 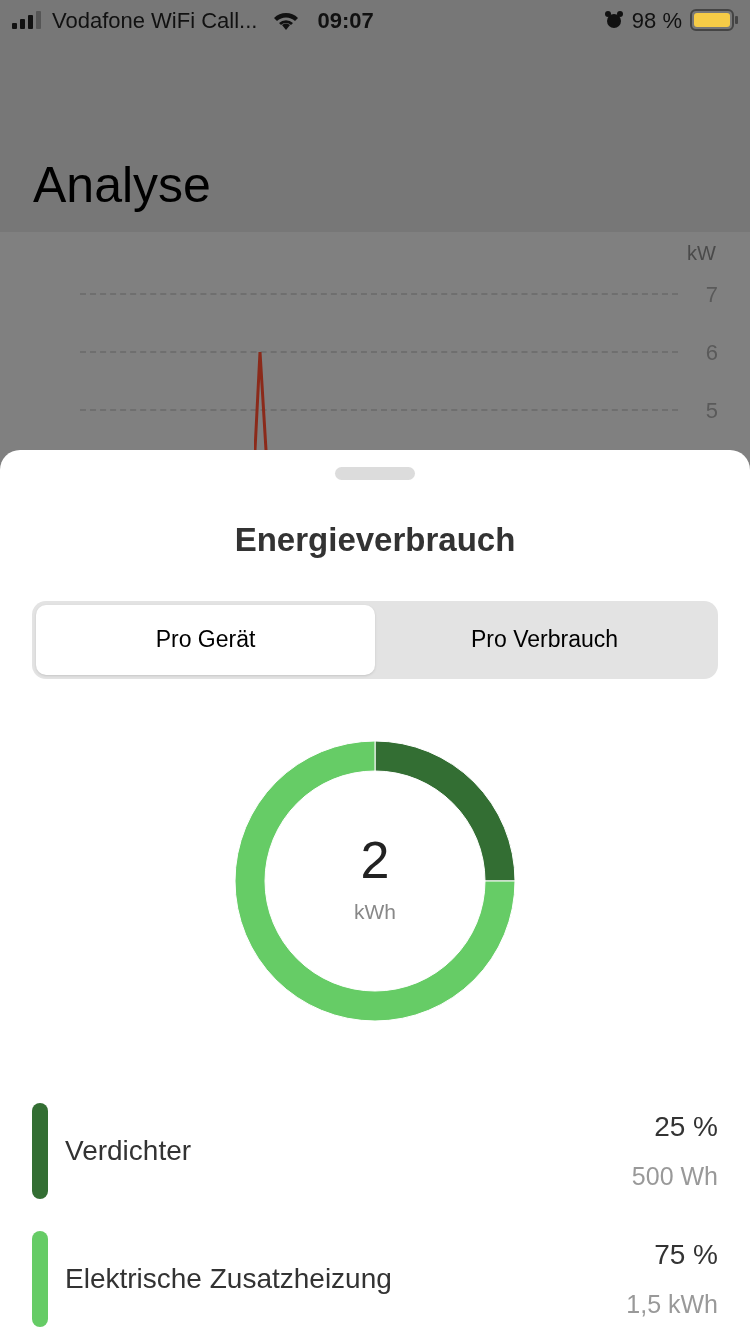 What do you see at coordinates (229, 1278) in the screenshot?
I see `legend-label: Elektrische Zusatzheizung` at bounding box center [229, 1278].